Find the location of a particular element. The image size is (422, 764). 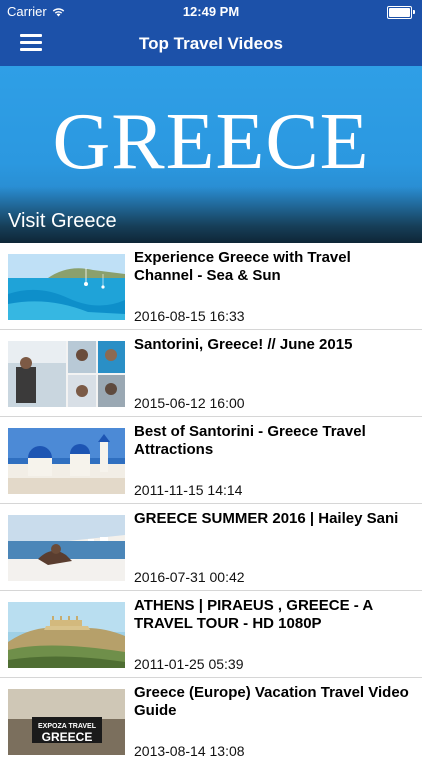

navigation-header: Carrier 12:49 PM Top Travel Videos is located at coordinates (211, 33).